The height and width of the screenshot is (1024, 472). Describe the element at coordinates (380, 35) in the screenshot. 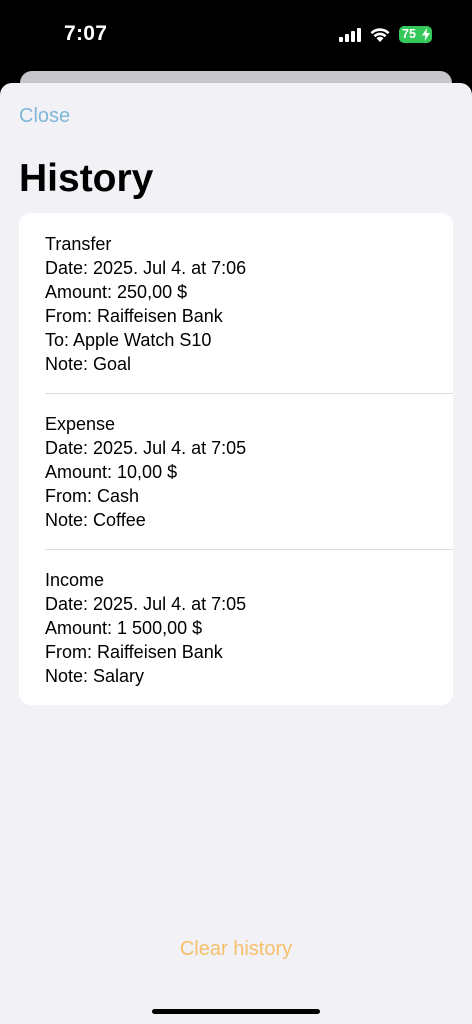

I see `wifi-icon` at that location.